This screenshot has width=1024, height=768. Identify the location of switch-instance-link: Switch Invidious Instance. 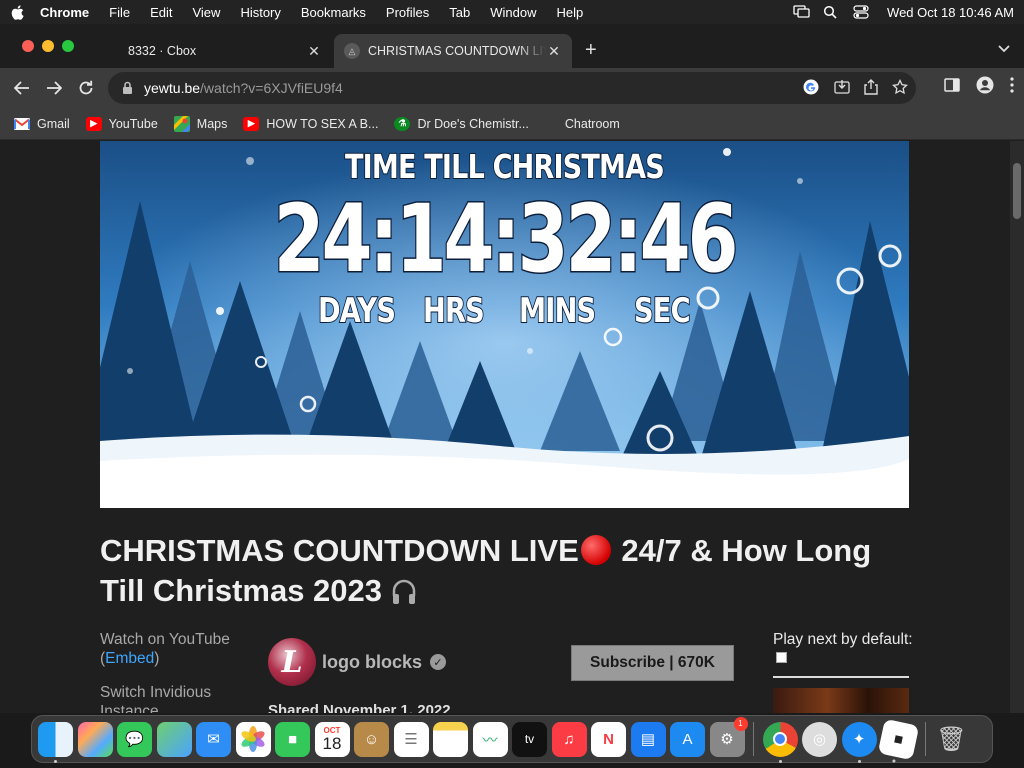
(175, 698).